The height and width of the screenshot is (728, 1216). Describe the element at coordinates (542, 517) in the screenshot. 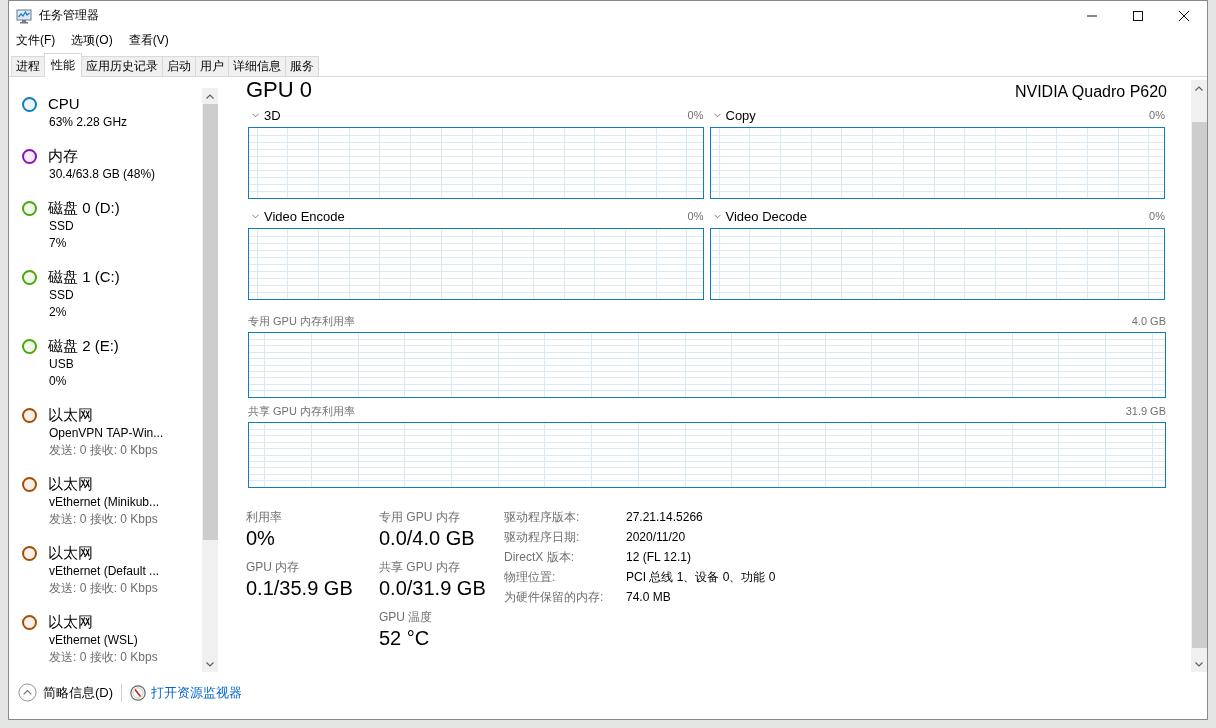

I see `property-label: 驱动程序版本:` at that location.